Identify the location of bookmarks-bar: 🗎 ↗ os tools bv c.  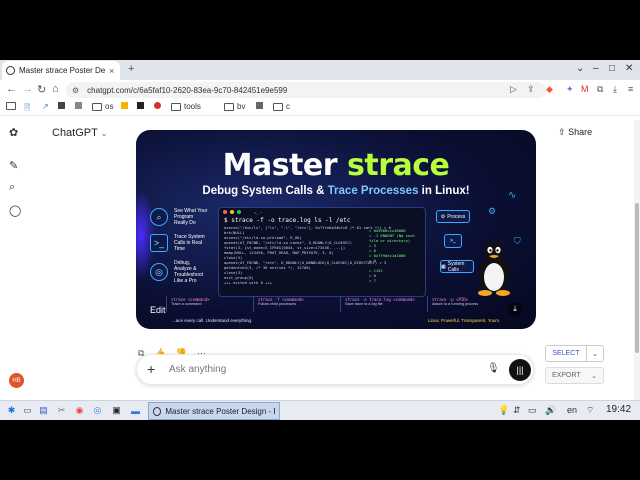
(320, 108).